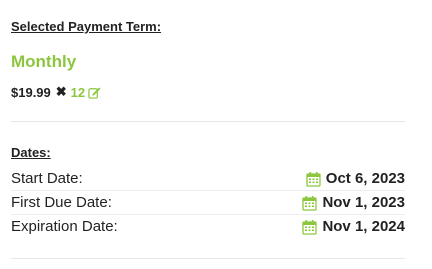  Describe the element at coordinates (31, 92) in the screenshot. I see `price-value: $19.99` at that location.